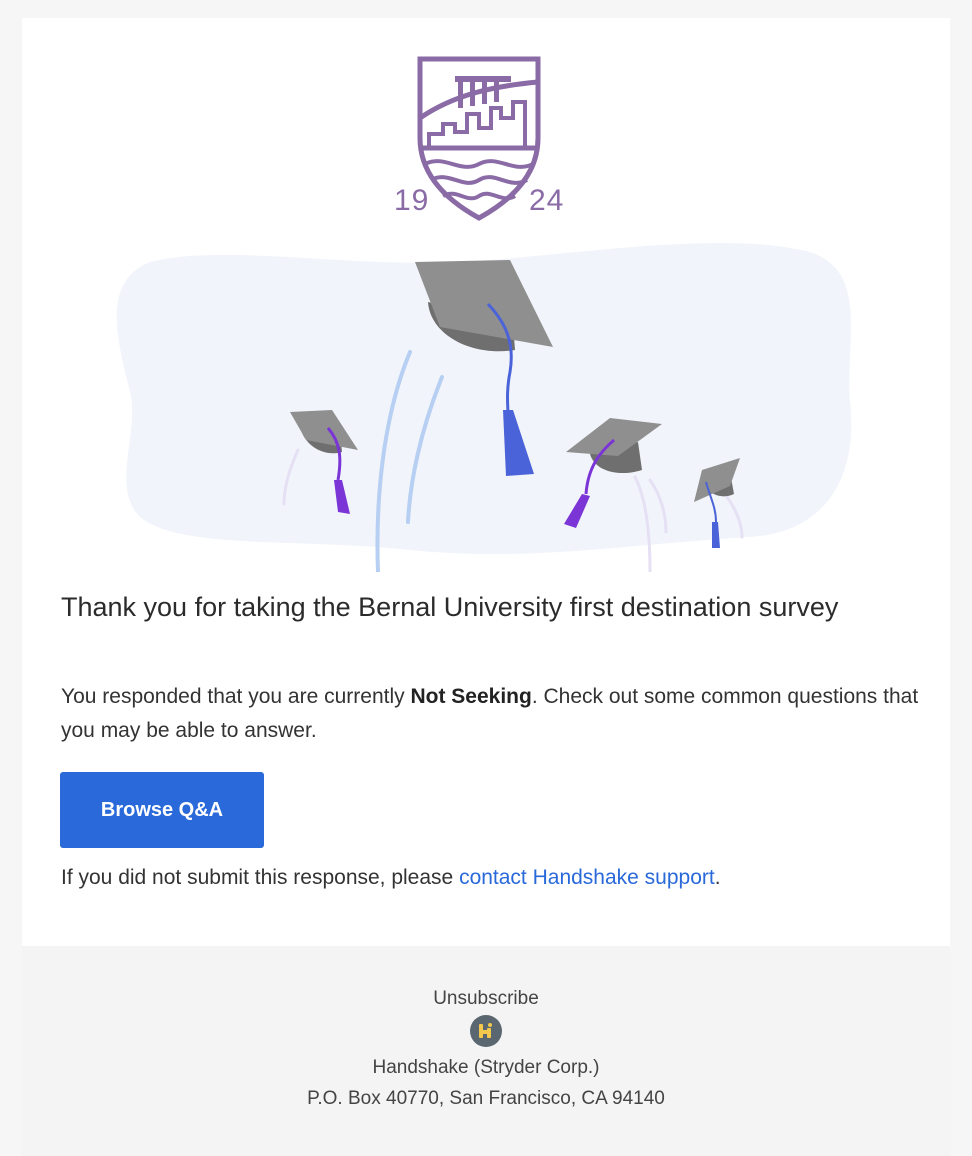 The width and height of the screenshot is (972, 1156). Describe the element at coordinates (486, 1031) in the screenshot. I see `handshake-logo-icon` at that location.